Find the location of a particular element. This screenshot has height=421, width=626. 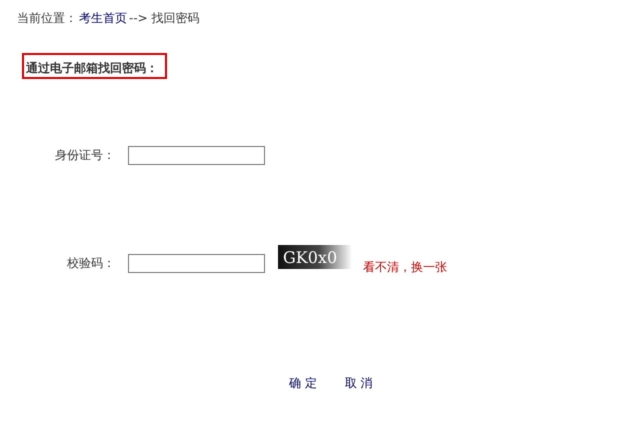

home-link: 考生首页 is located at coordinates (103, 18).